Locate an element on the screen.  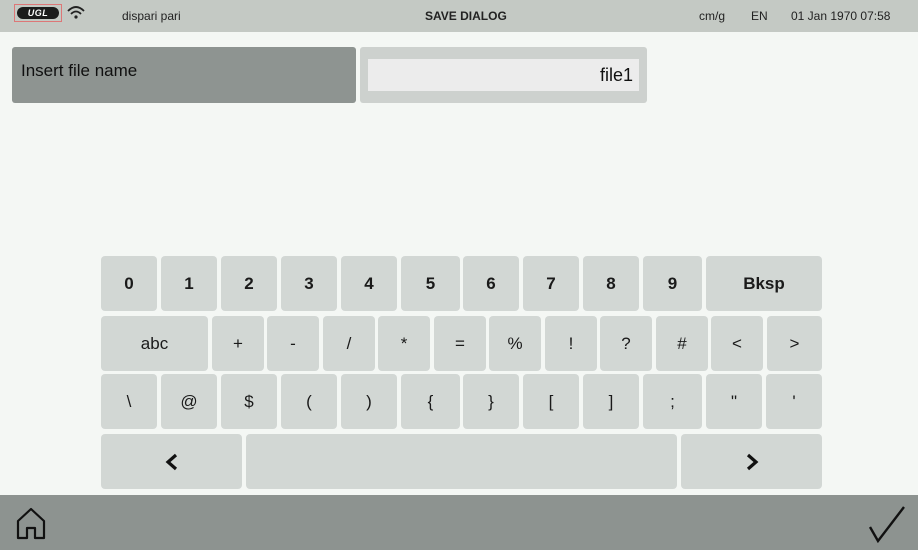
key-6: 6 is located at coordinates (491, 283).